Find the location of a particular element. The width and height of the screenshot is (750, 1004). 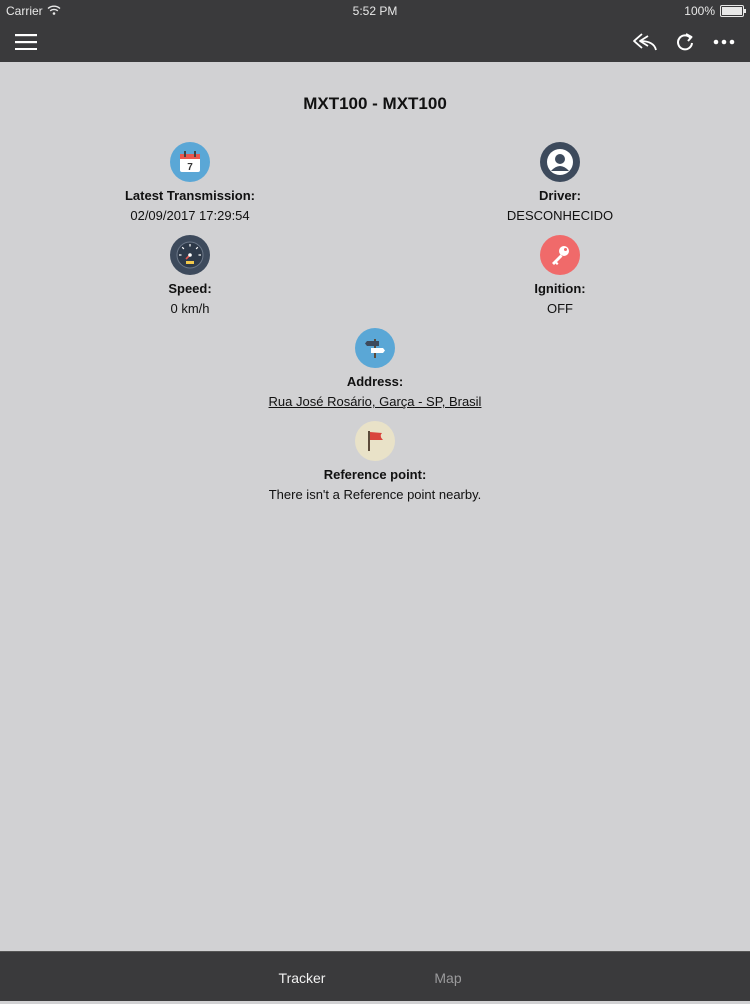

reference-point-label: Reference point: is located at coordinates (375, 474).